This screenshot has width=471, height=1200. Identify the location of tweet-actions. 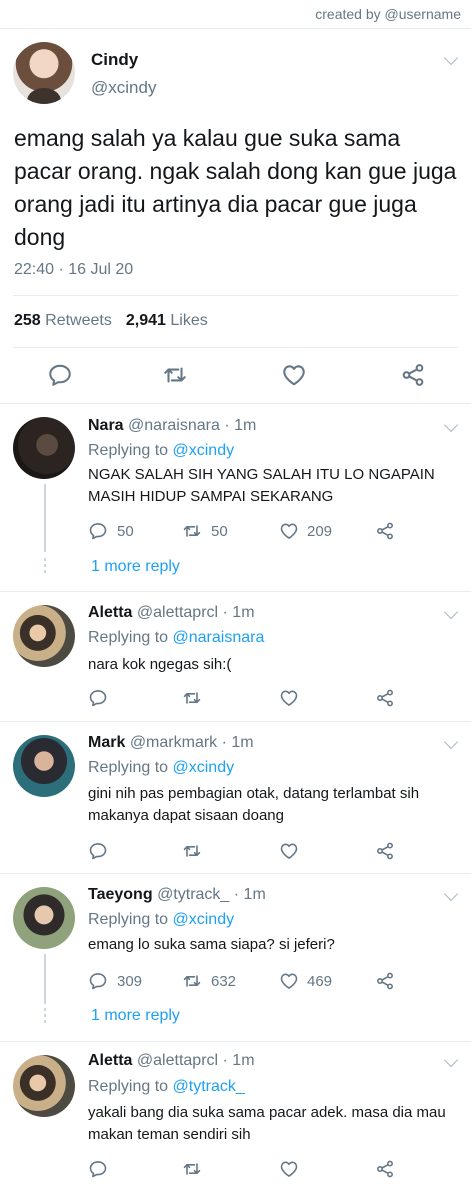
(235, 375).